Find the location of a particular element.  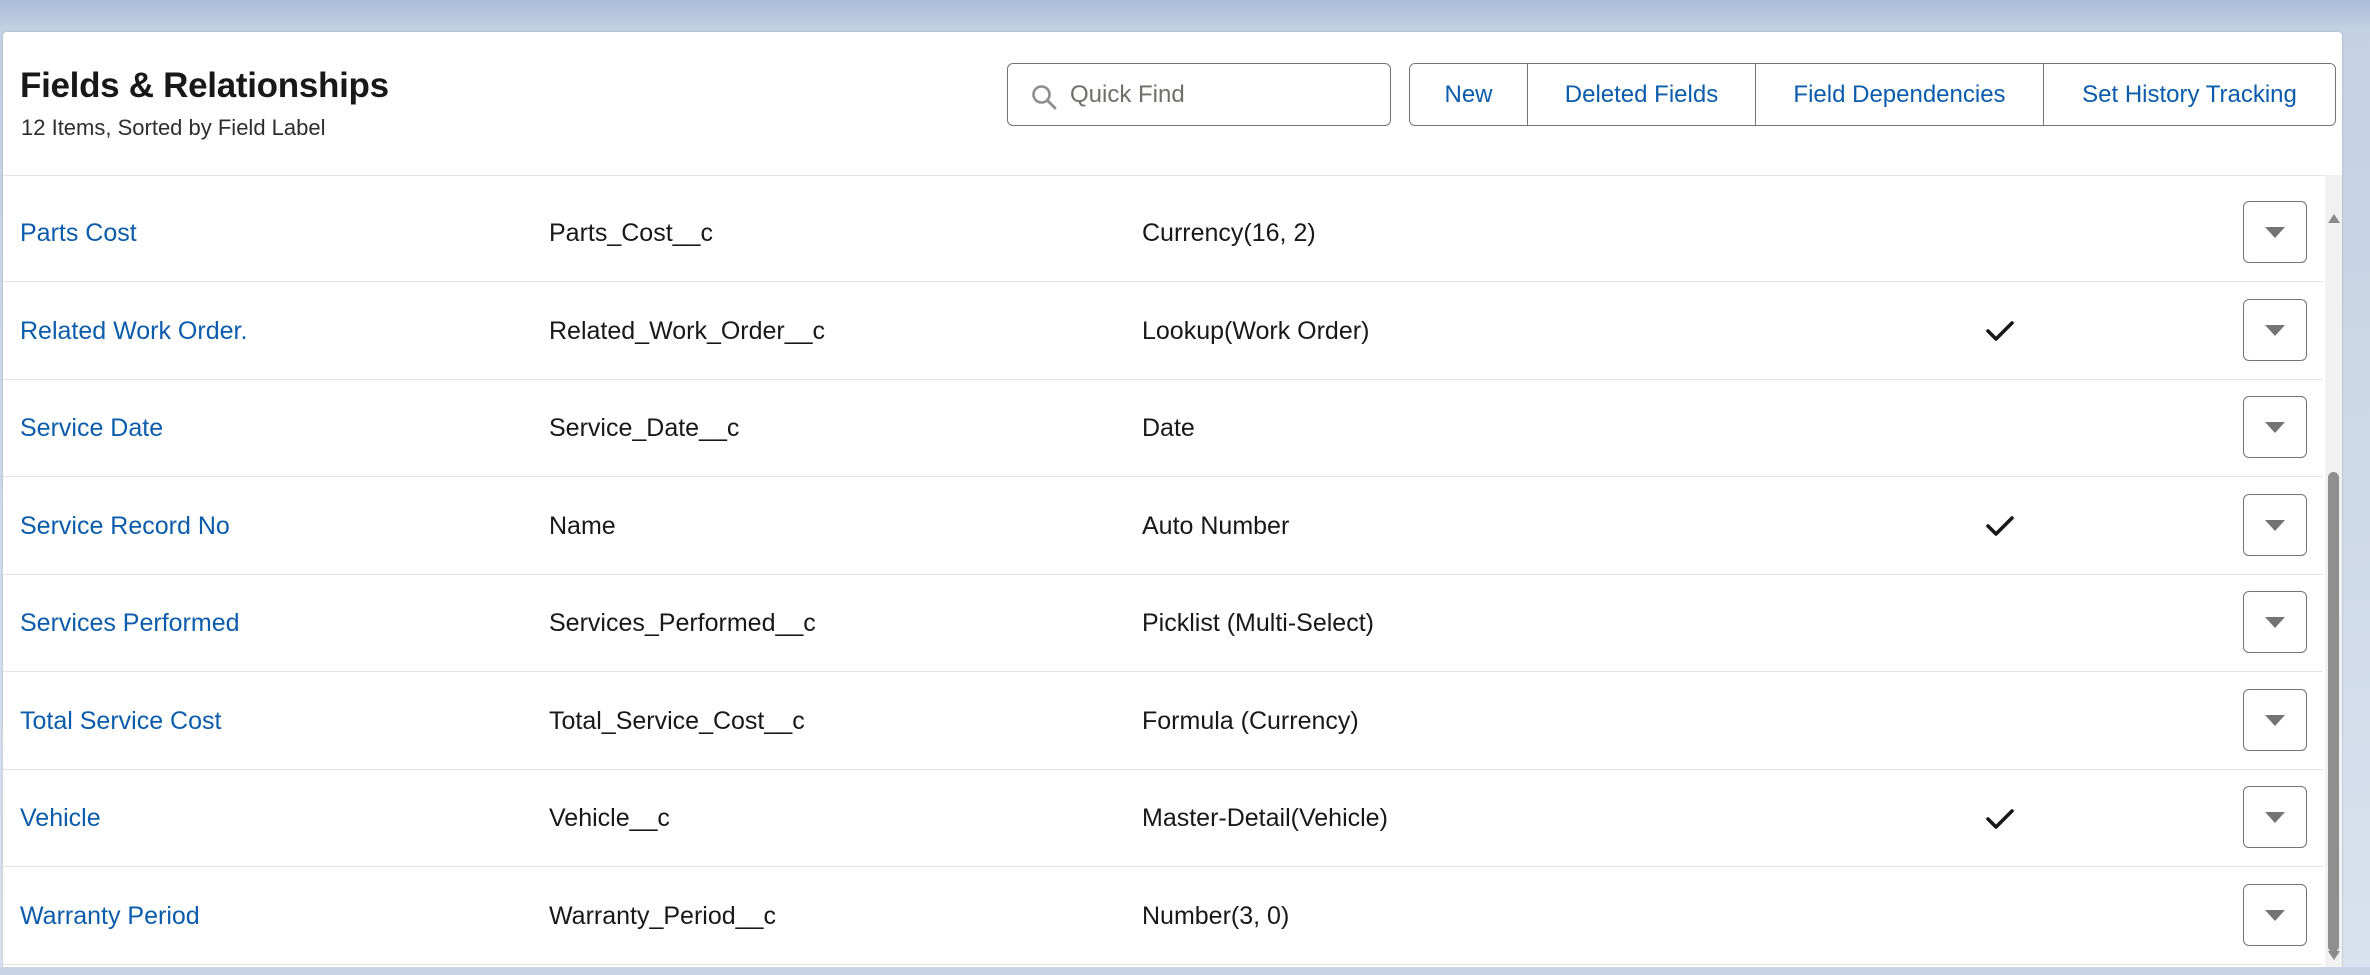

field-api-name: Parts_Cost__c is located at coordinates (631, 233).